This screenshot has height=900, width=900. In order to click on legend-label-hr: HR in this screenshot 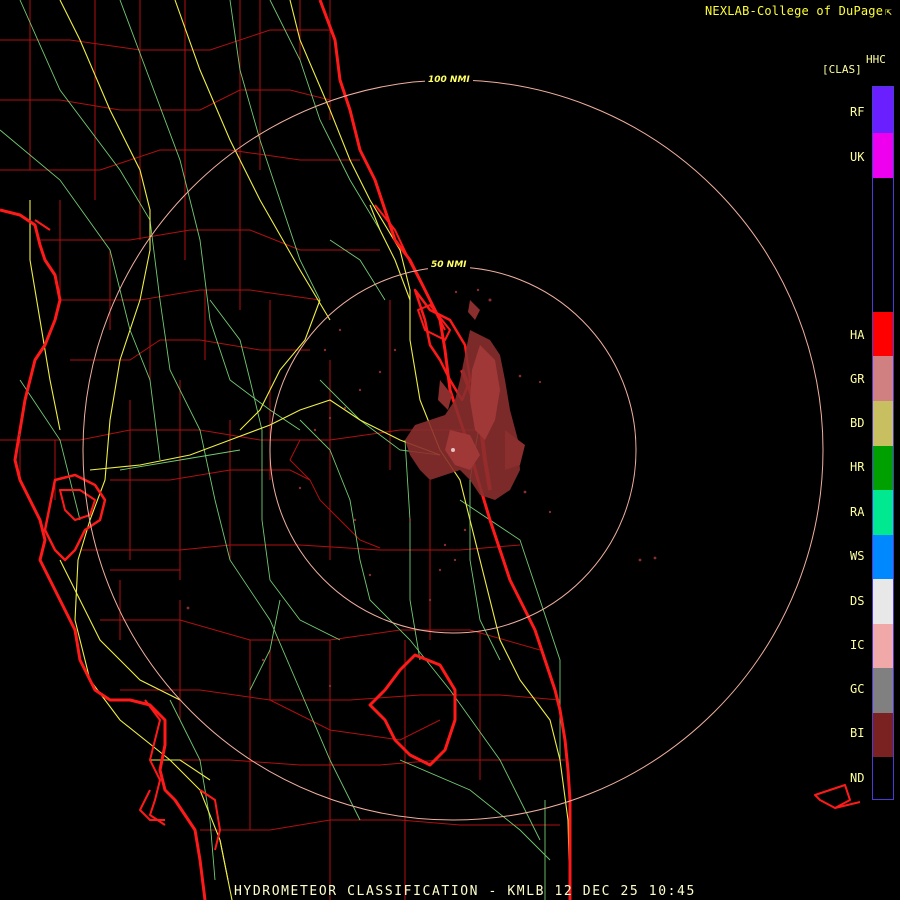, I will do `click(857, 467)`.